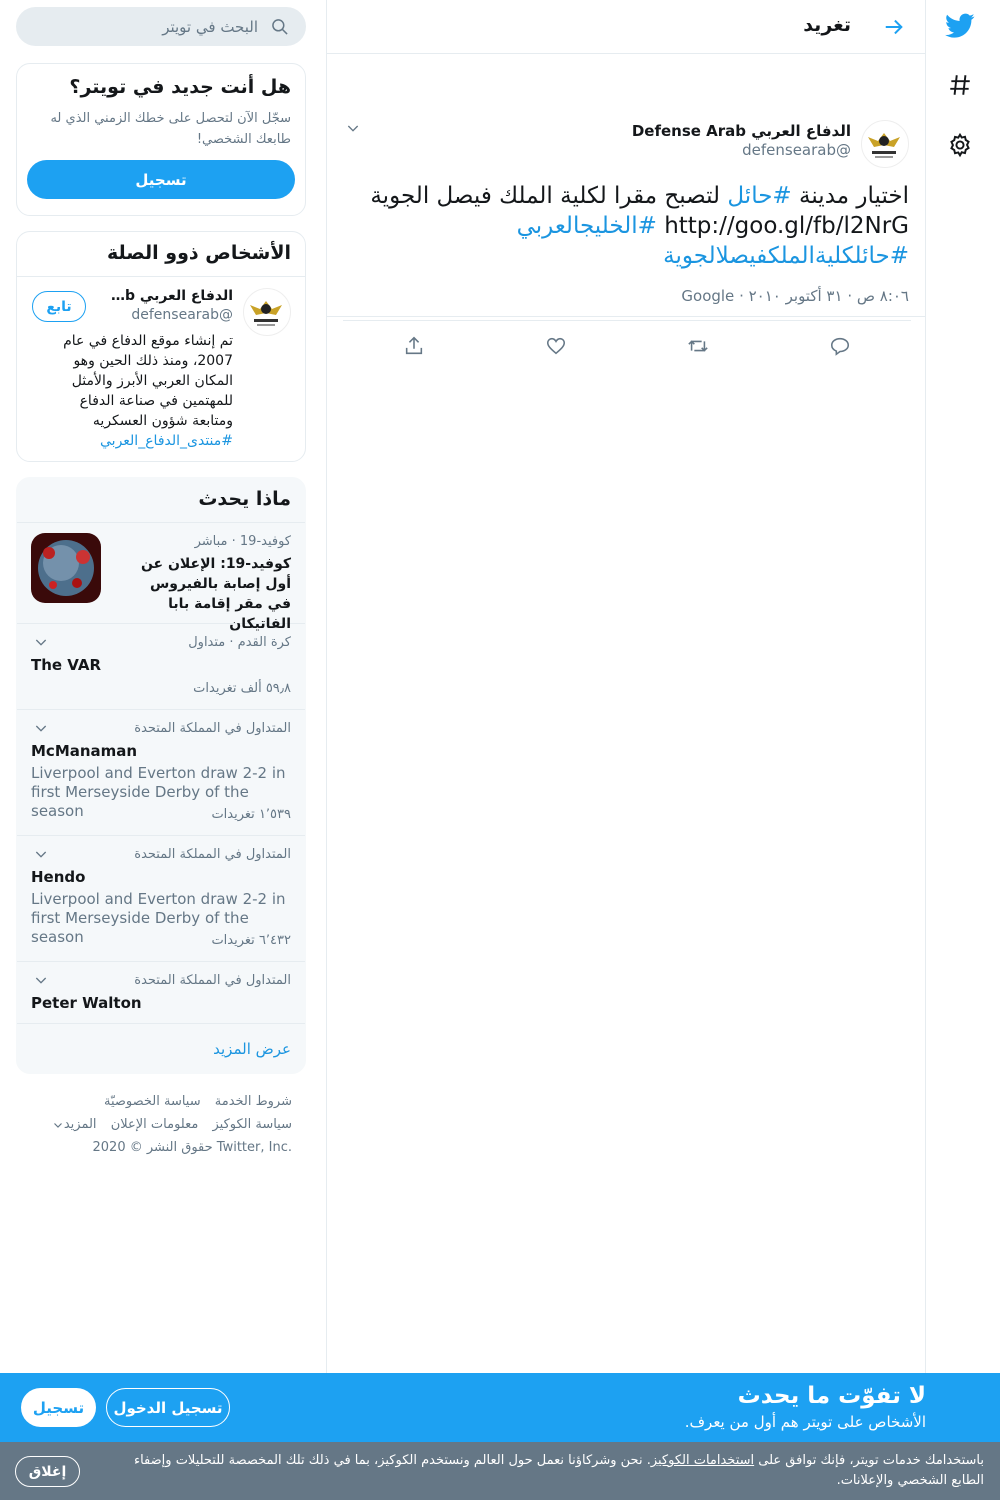 This screenshot has width=1000, height=1500. What do you see at coordinates (545, 196) in the screenshot?
I see `tweet-text-part: لتصبح مقرا لكلية الملك فيصل الجوية` at bounding box center [545, 196].